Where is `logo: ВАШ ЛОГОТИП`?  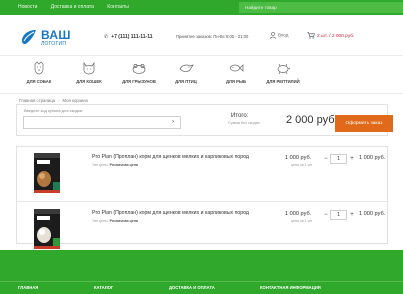
logo: ВАШ ЛОГОТИП is located at coordinates (55, 41).